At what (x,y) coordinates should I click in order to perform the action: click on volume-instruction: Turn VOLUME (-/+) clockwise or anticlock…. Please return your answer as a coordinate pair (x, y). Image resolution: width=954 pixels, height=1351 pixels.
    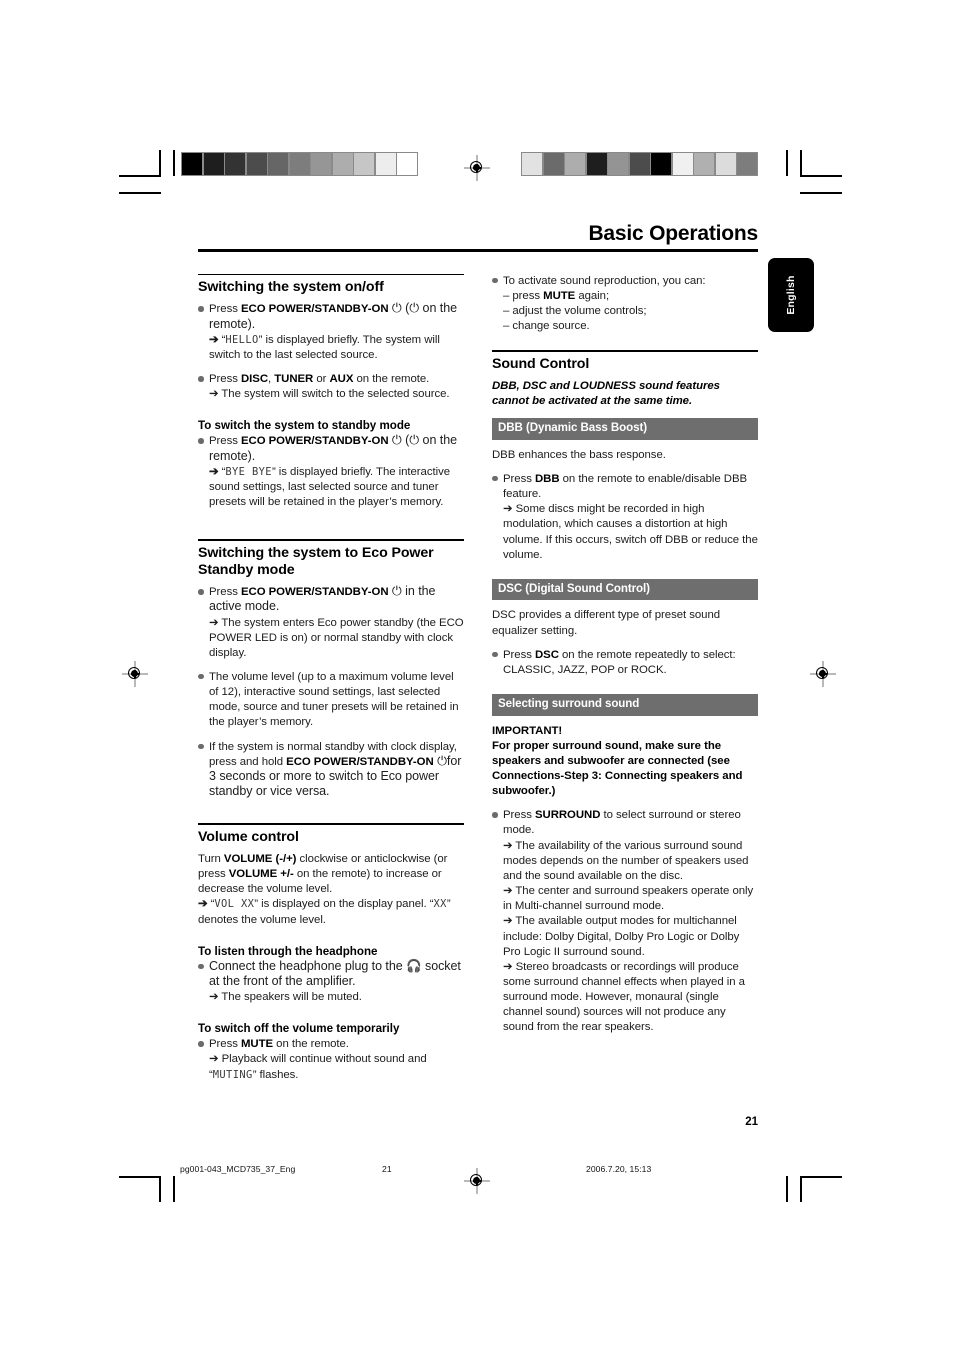
    Looking at the image, I should click on (331, 874).